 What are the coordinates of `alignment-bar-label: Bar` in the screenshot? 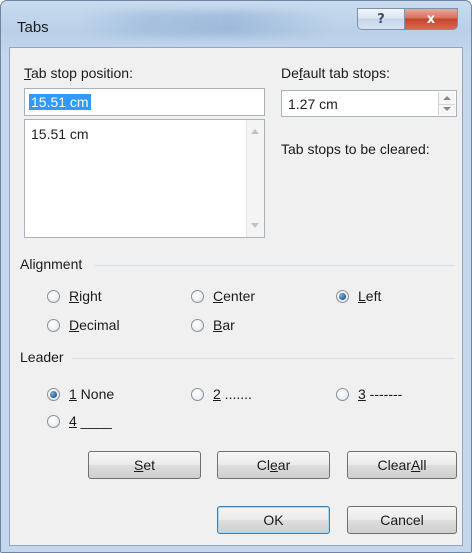 It's located at (224, 325).